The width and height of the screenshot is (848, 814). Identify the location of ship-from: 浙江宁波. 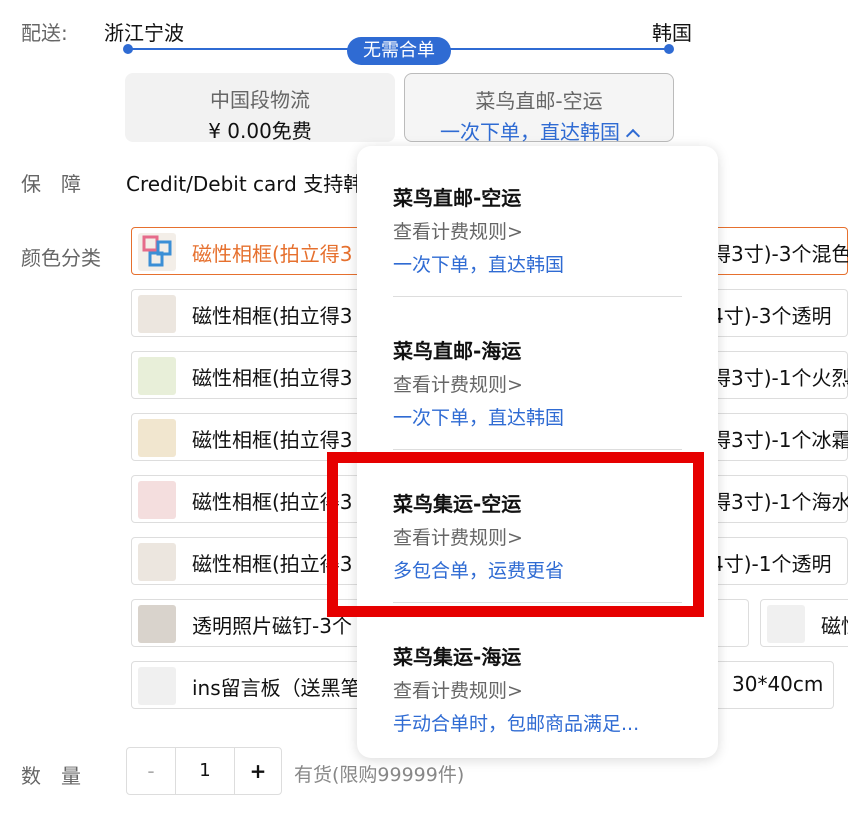
(144, 33).